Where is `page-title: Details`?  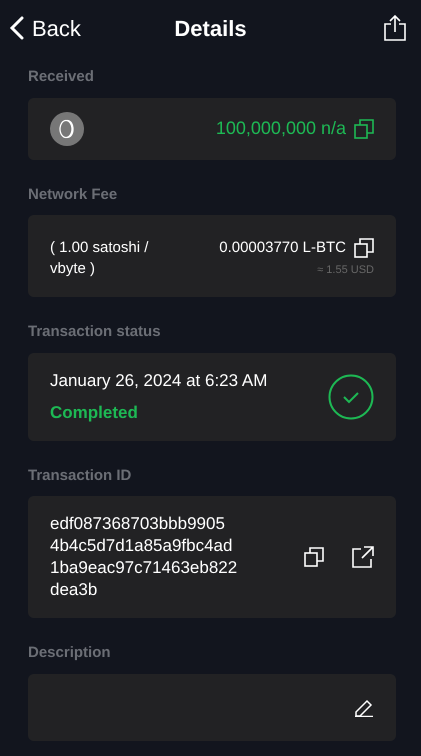
page-title: Details is located at coordinates (210, 28).